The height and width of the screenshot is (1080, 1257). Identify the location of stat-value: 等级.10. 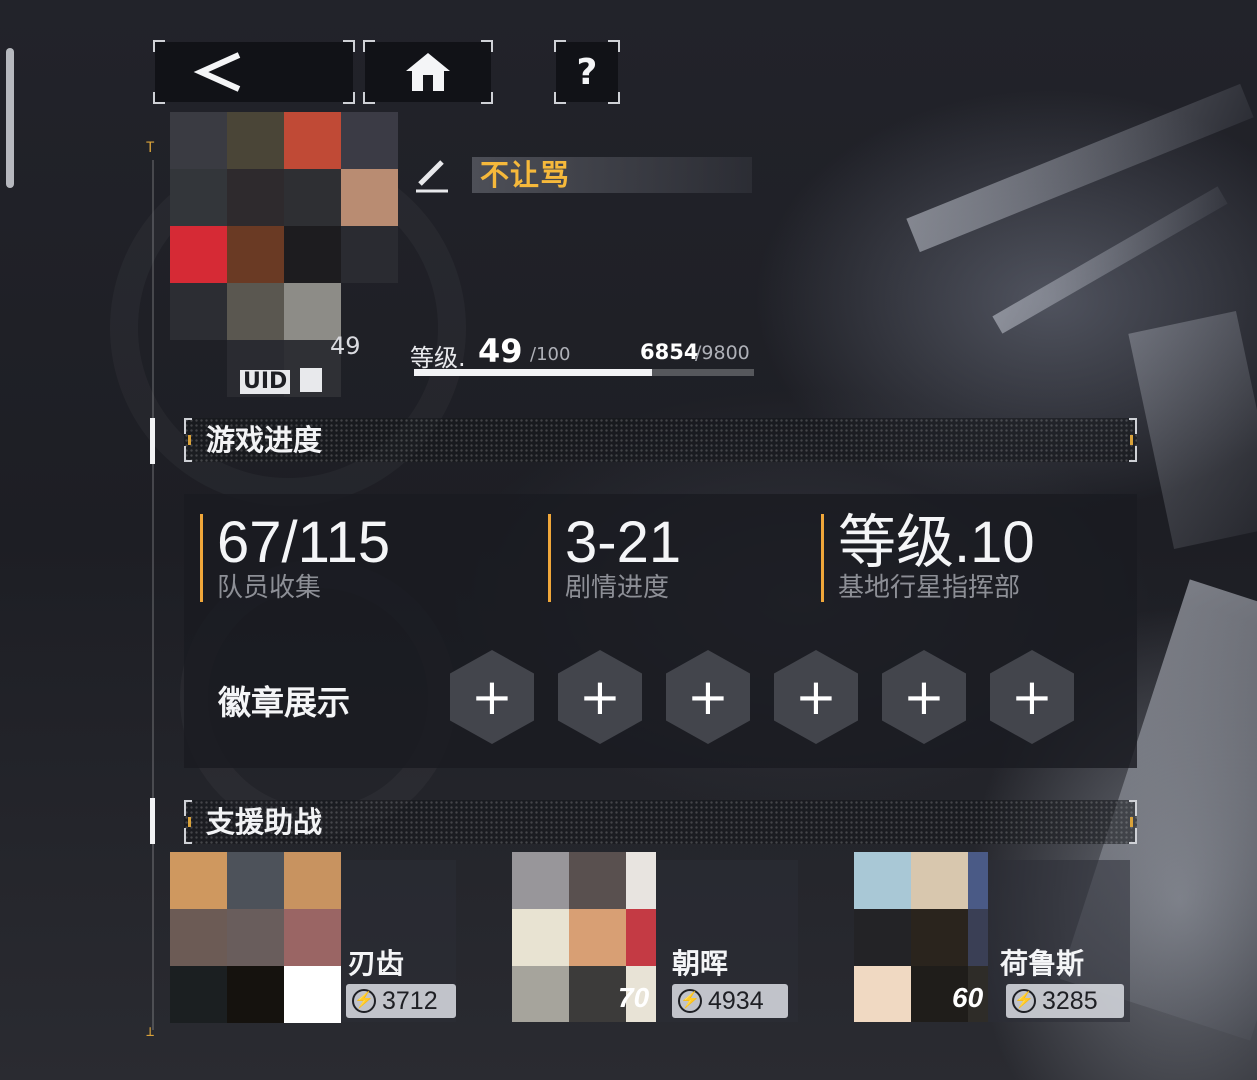
(936, 542).